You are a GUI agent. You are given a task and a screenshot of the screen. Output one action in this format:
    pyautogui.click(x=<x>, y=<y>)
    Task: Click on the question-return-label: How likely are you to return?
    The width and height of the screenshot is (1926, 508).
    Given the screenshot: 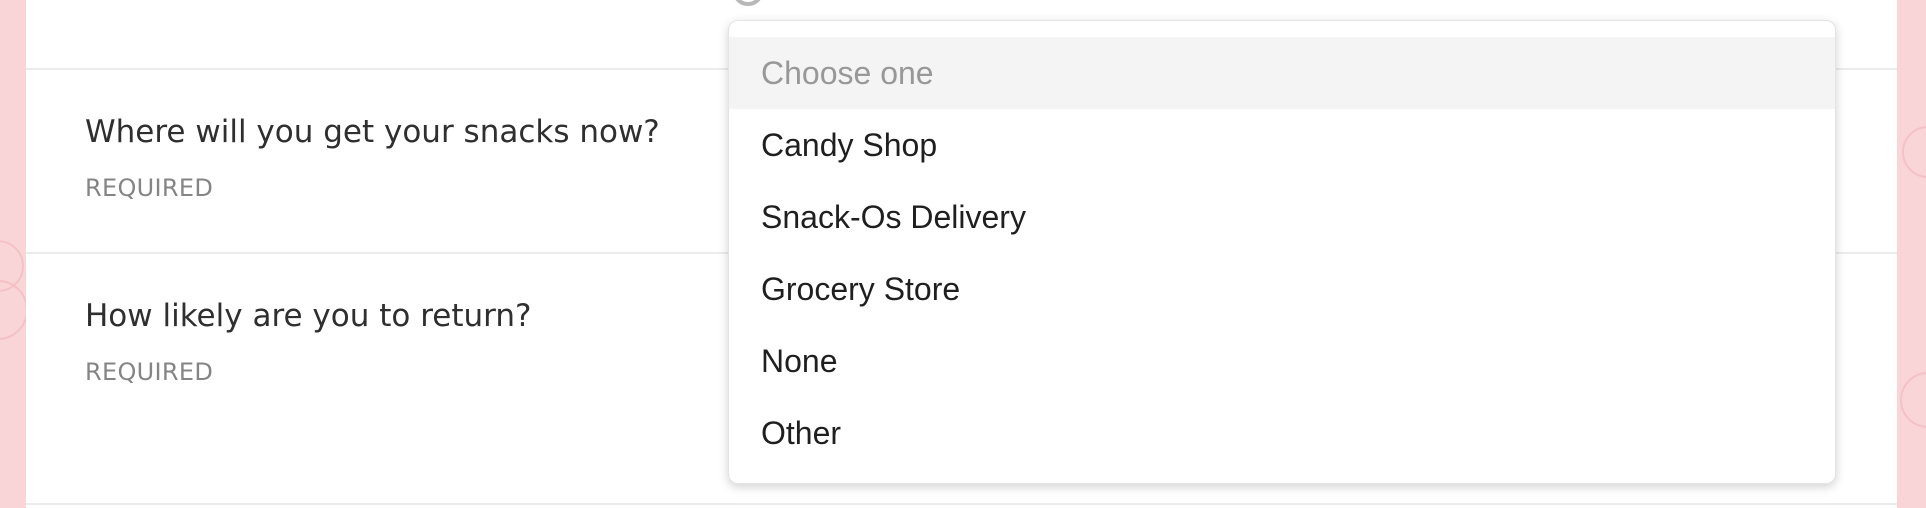 What is the action you would take?
    pyautogui.click(x=308, y=316)
    